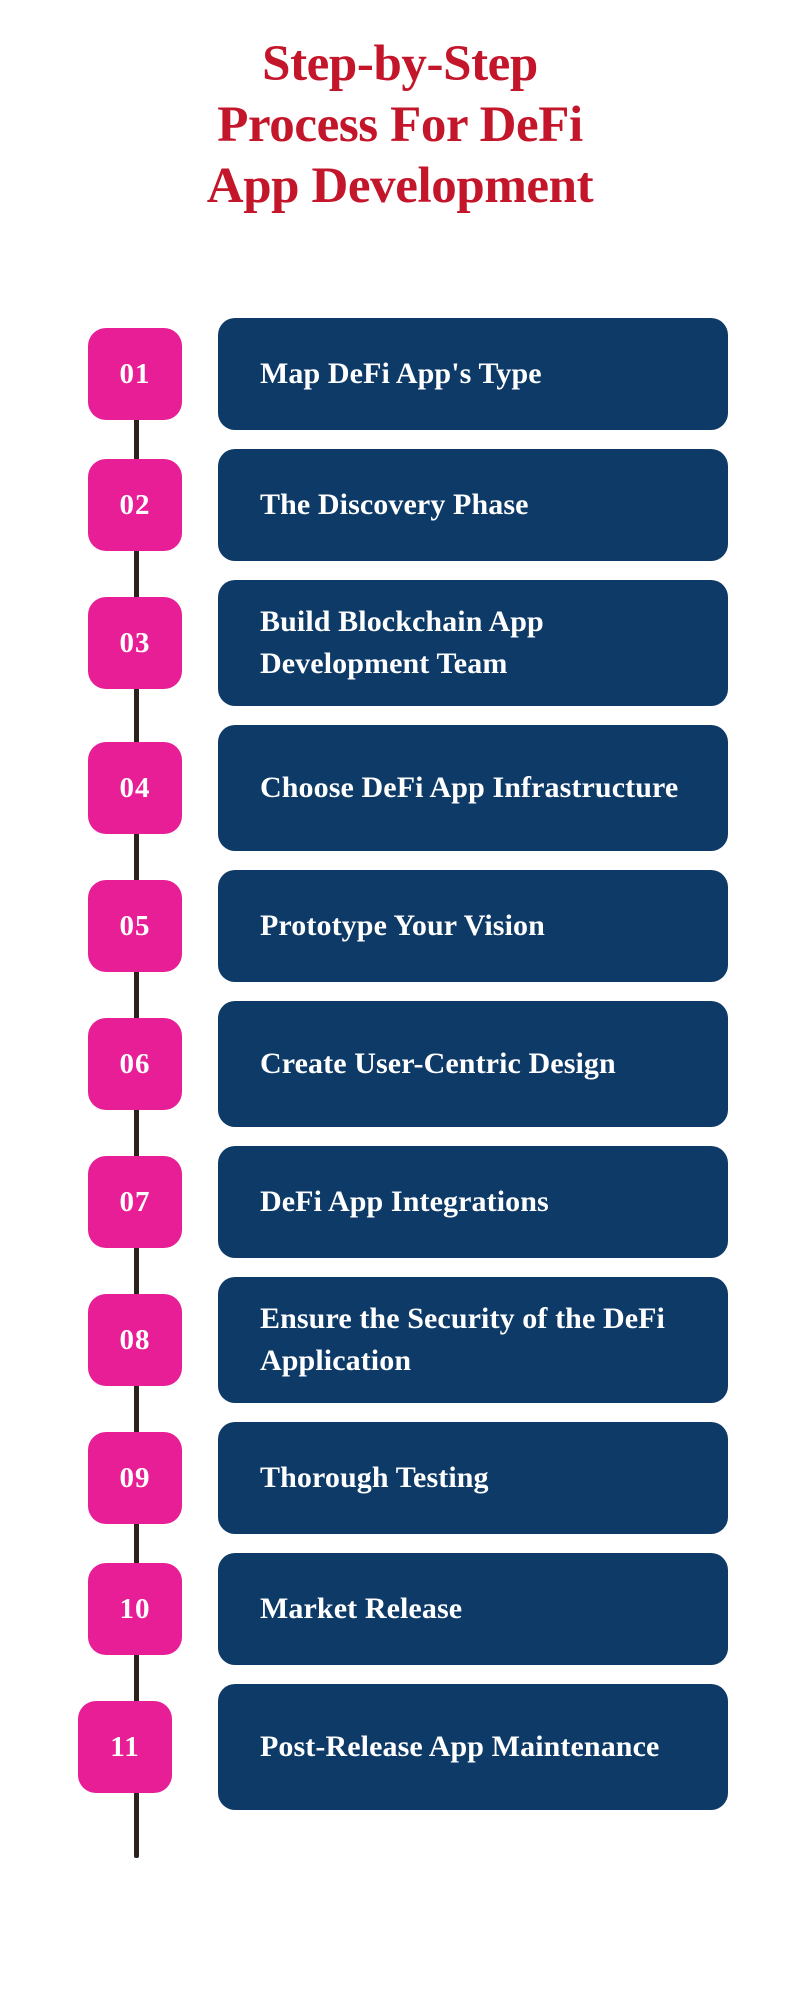 This screenshot has height=2000, width=800. Describe the element at coordinates (400, 186) in the screenshot. I see `title-line-3: App Development` at that location.